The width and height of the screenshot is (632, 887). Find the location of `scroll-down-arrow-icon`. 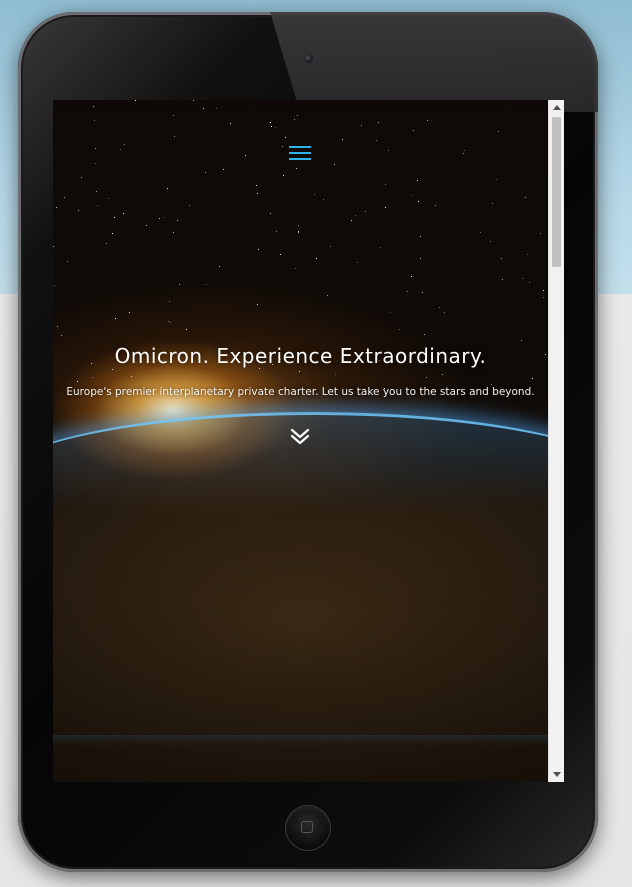

scroll-down-arrow-icon is located at coordinates (557, 774).